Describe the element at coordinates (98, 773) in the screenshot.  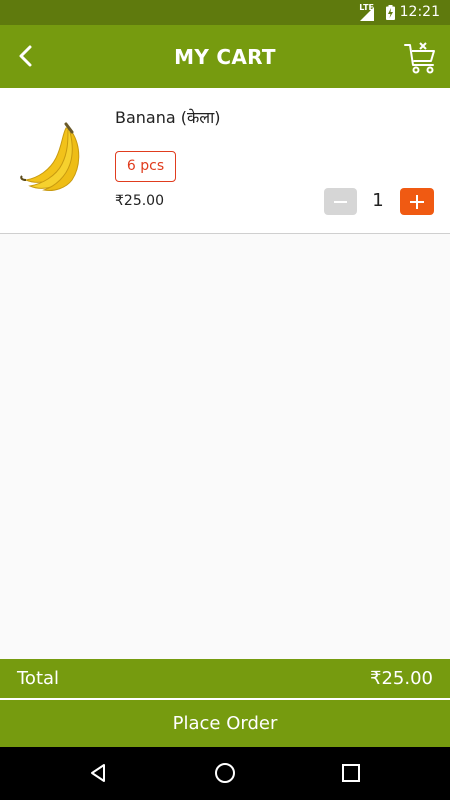
I see `nav-back-icon` at that location.